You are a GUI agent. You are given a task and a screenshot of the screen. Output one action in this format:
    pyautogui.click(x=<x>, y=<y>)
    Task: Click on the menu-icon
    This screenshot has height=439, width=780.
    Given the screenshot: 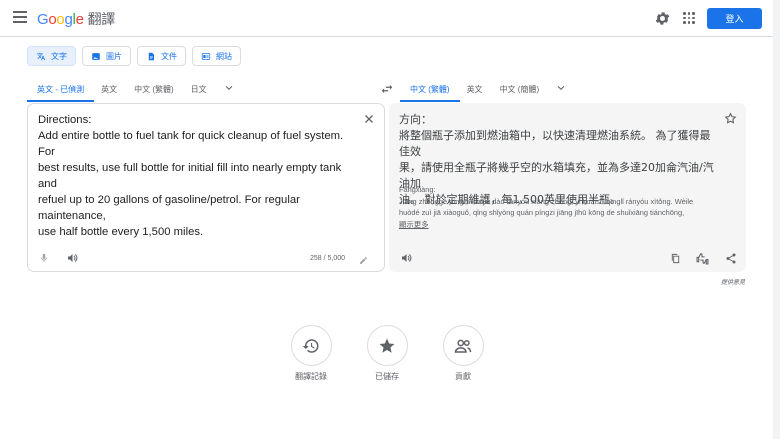 What is the action you would take?
    pyautogui.click(x=20, y=17)
    